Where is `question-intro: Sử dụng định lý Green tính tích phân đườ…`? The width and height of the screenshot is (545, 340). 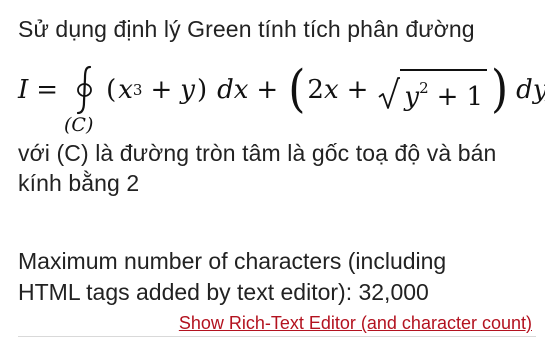 question-intro: Sử dụng định lý Green tính tích phân đườ… is located at coordinates (246, 29).